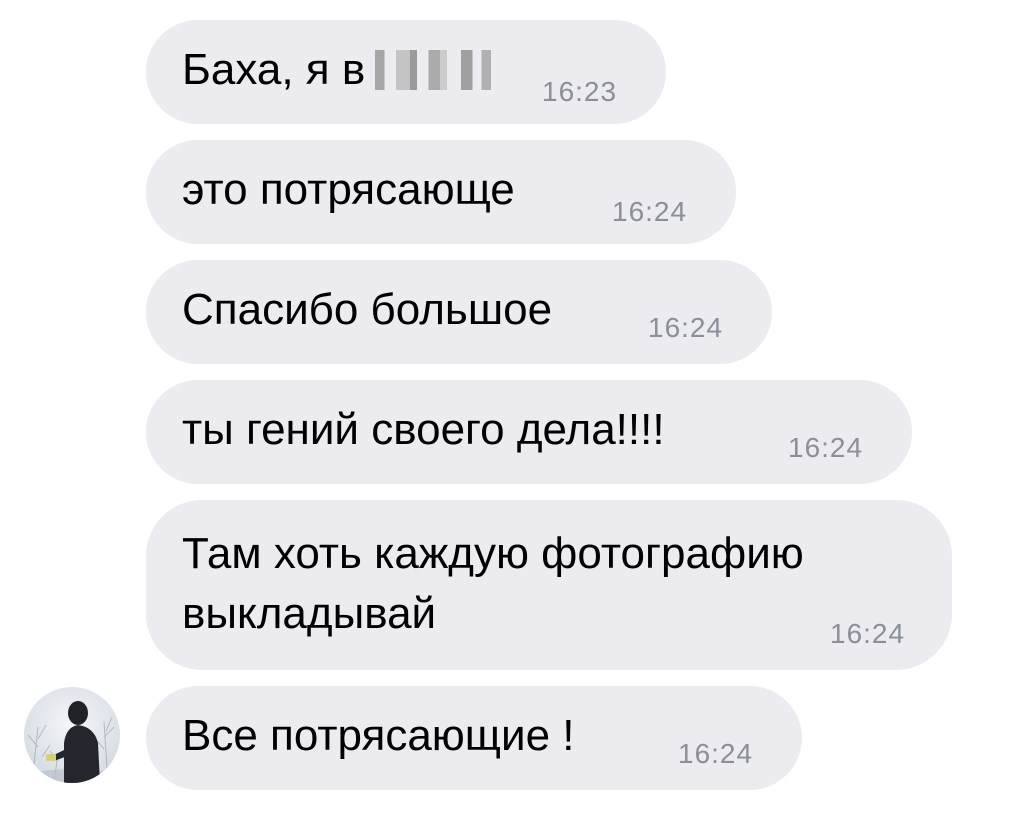 This screenshot has height=825, width=1014. Describe the element at coordinates (493, 553) in the screenshot. I see `message-text-line: Там хоть каждую фотографию` at that location.